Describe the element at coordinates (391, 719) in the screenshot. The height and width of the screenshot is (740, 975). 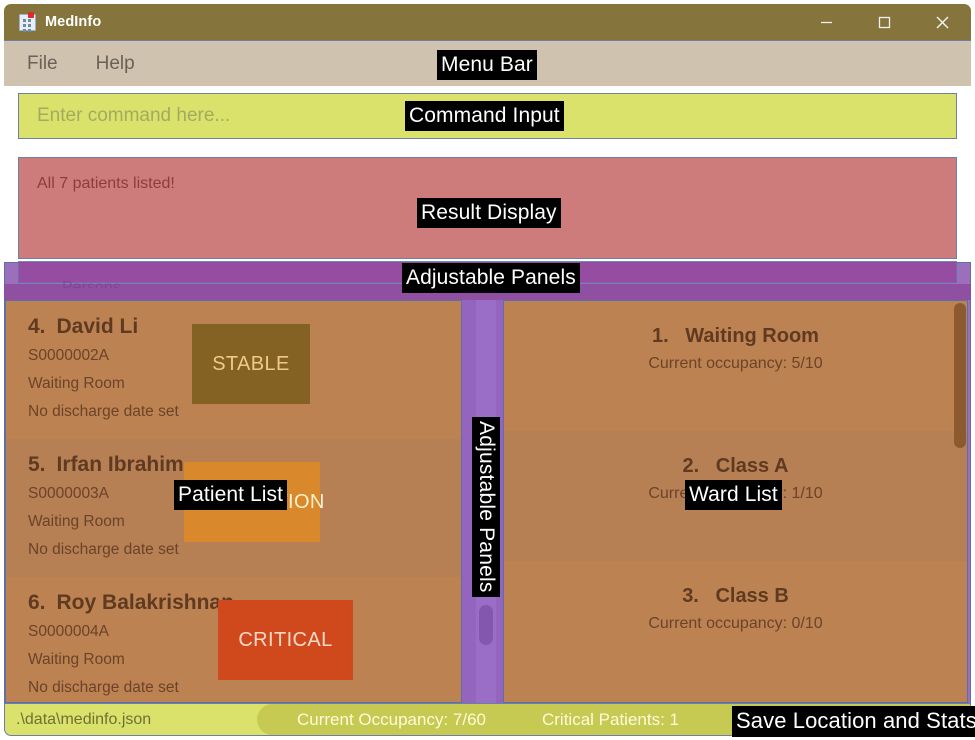
I see `current-occupancy-stat: Current Occupancy: 7/60` at that location.